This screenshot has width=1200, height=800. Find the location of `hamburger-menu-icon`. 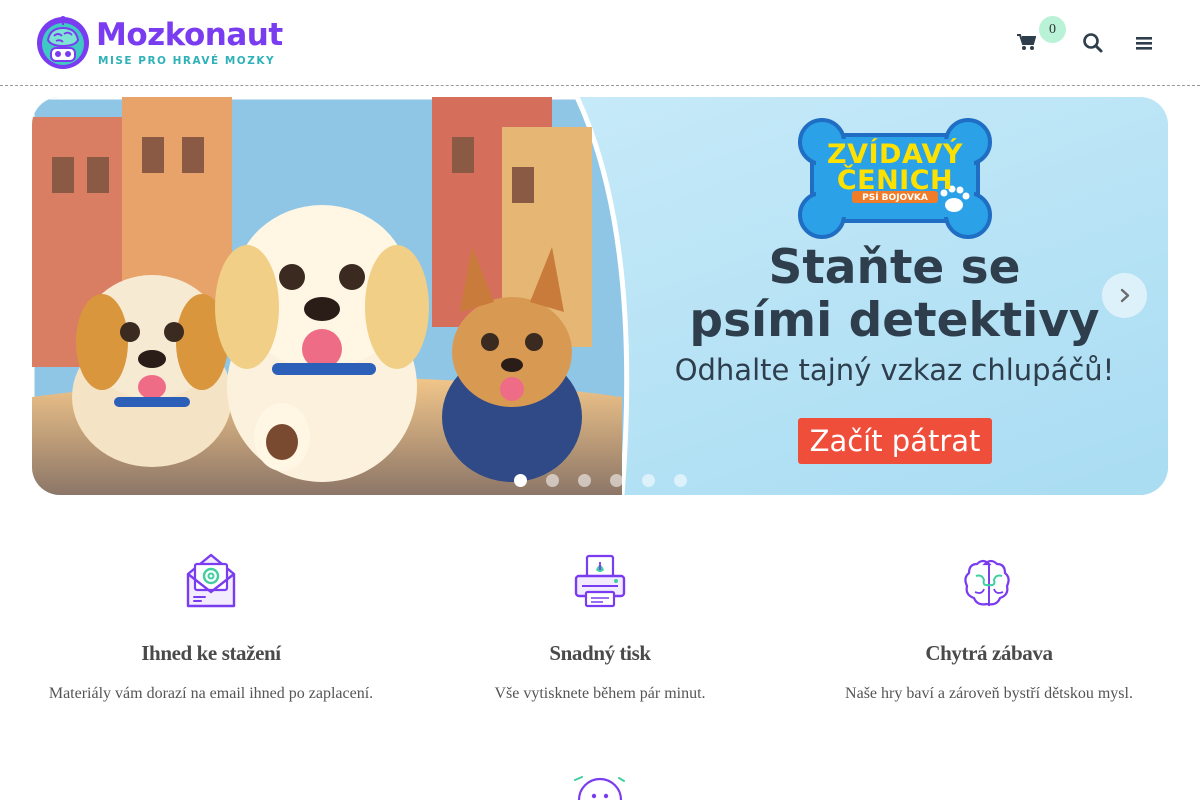

hamburger-menu-icon is located at coordinates (1144, 43).